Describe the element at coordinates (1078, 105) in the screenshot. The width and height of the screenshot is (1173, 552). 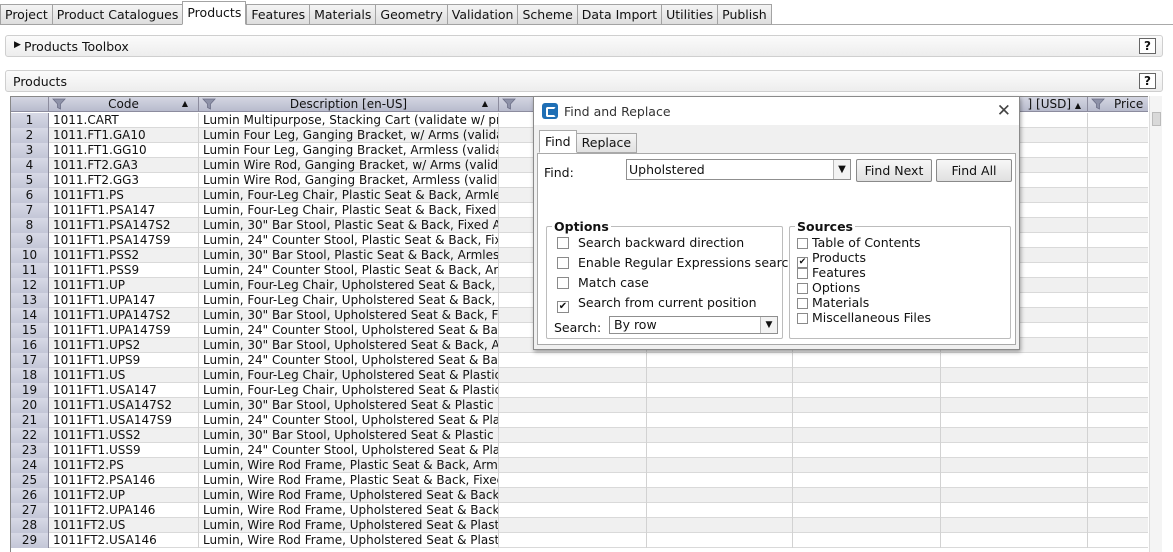
I see `sort-ascending-icon: ▲` at that location.